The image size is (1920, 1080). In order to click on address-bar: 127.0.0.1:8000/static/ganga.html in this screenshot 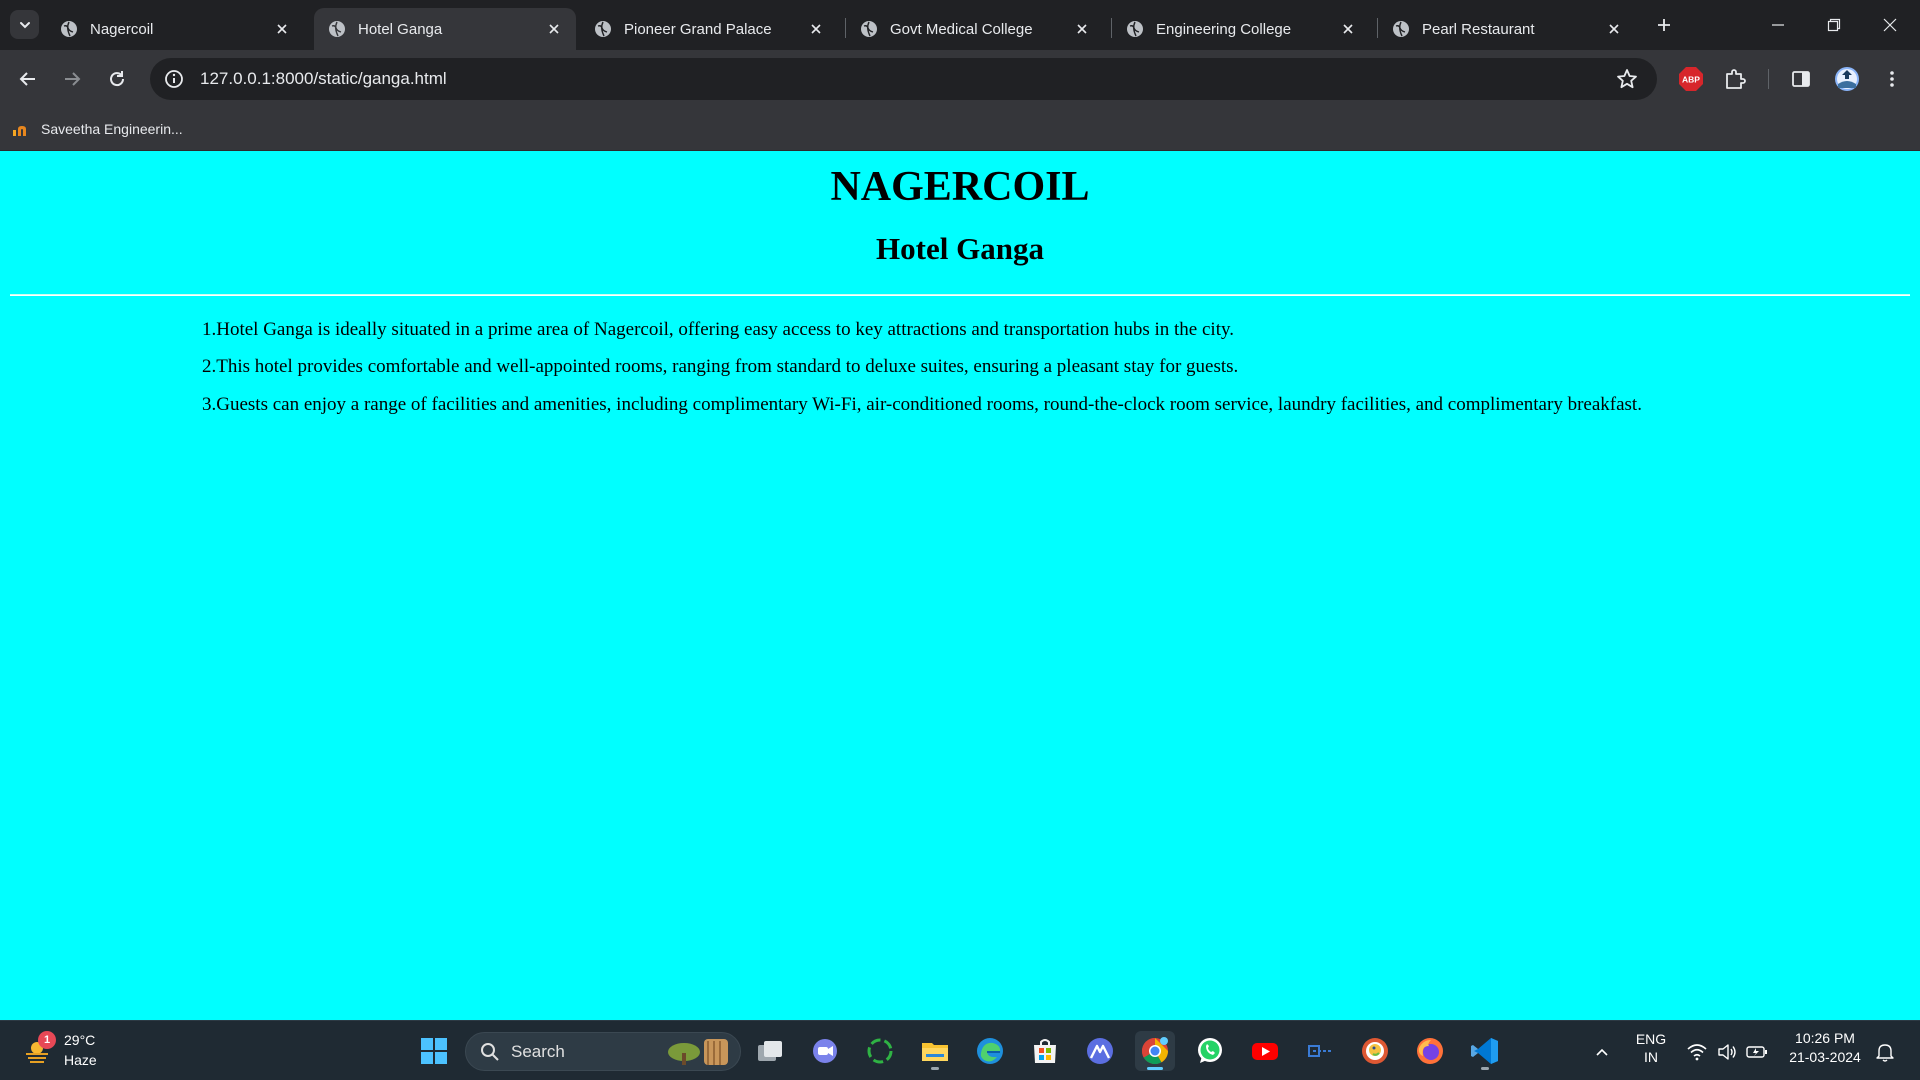, I will do `click(903, 79)`.